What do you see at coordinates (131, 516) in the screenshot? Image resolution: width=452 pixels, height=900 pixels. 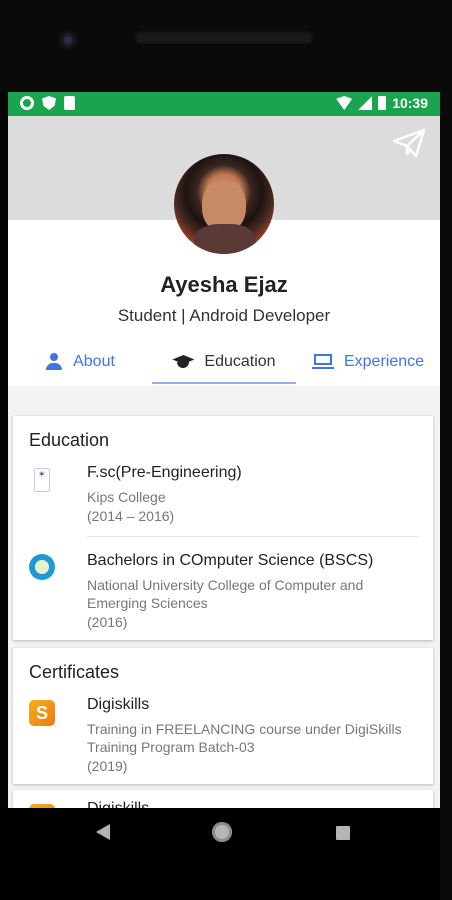 I see `education-item-date: (2014 – 2016)` at bounding box center [131, 516].